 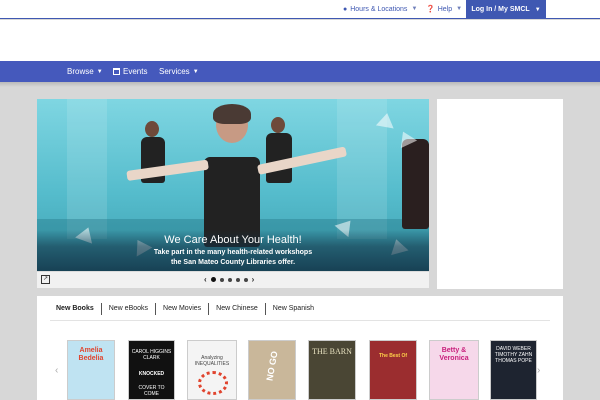 I want to click on tab-new-ebooks: New eBooks, so click(x=129, y=309).